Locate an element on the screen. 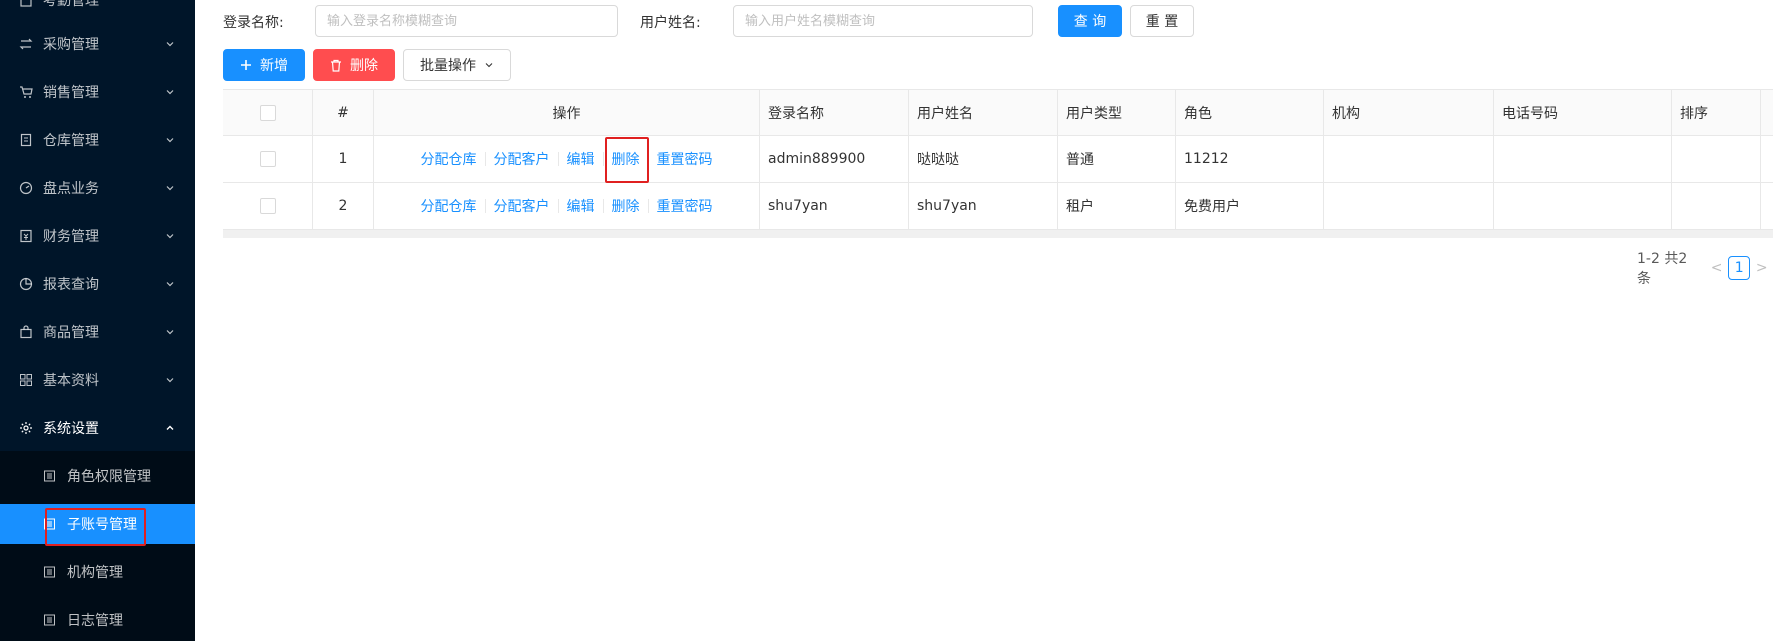 The width and height of the screenshot is (1773, 641). column-header-sort: 排序 is located at coordinates (1716, 112).